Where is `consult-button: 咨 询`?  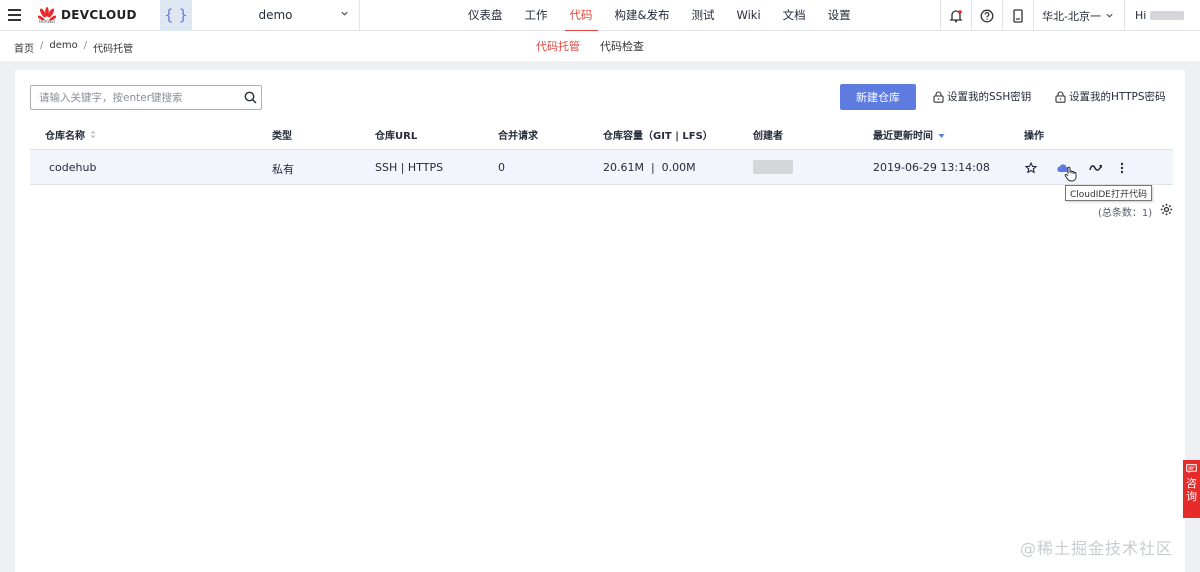
consult-button: 咨 询 is located at coordinates (1191, 489).